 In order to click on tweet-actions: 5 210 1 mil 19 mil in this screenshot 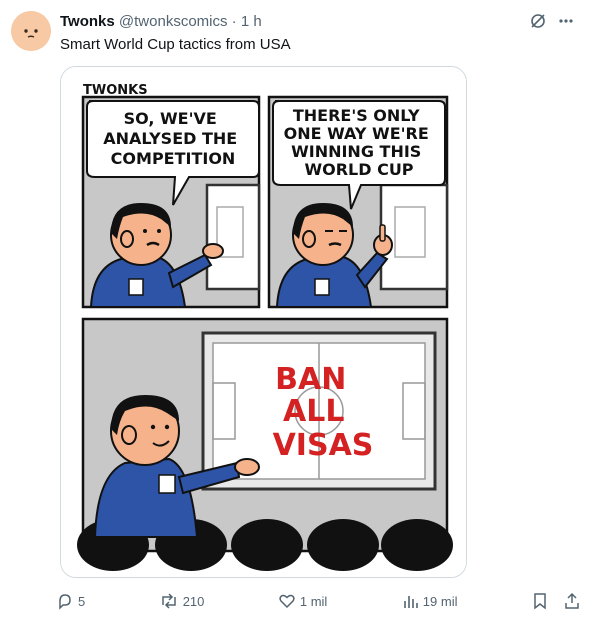, I will do `click(318, 601)`.